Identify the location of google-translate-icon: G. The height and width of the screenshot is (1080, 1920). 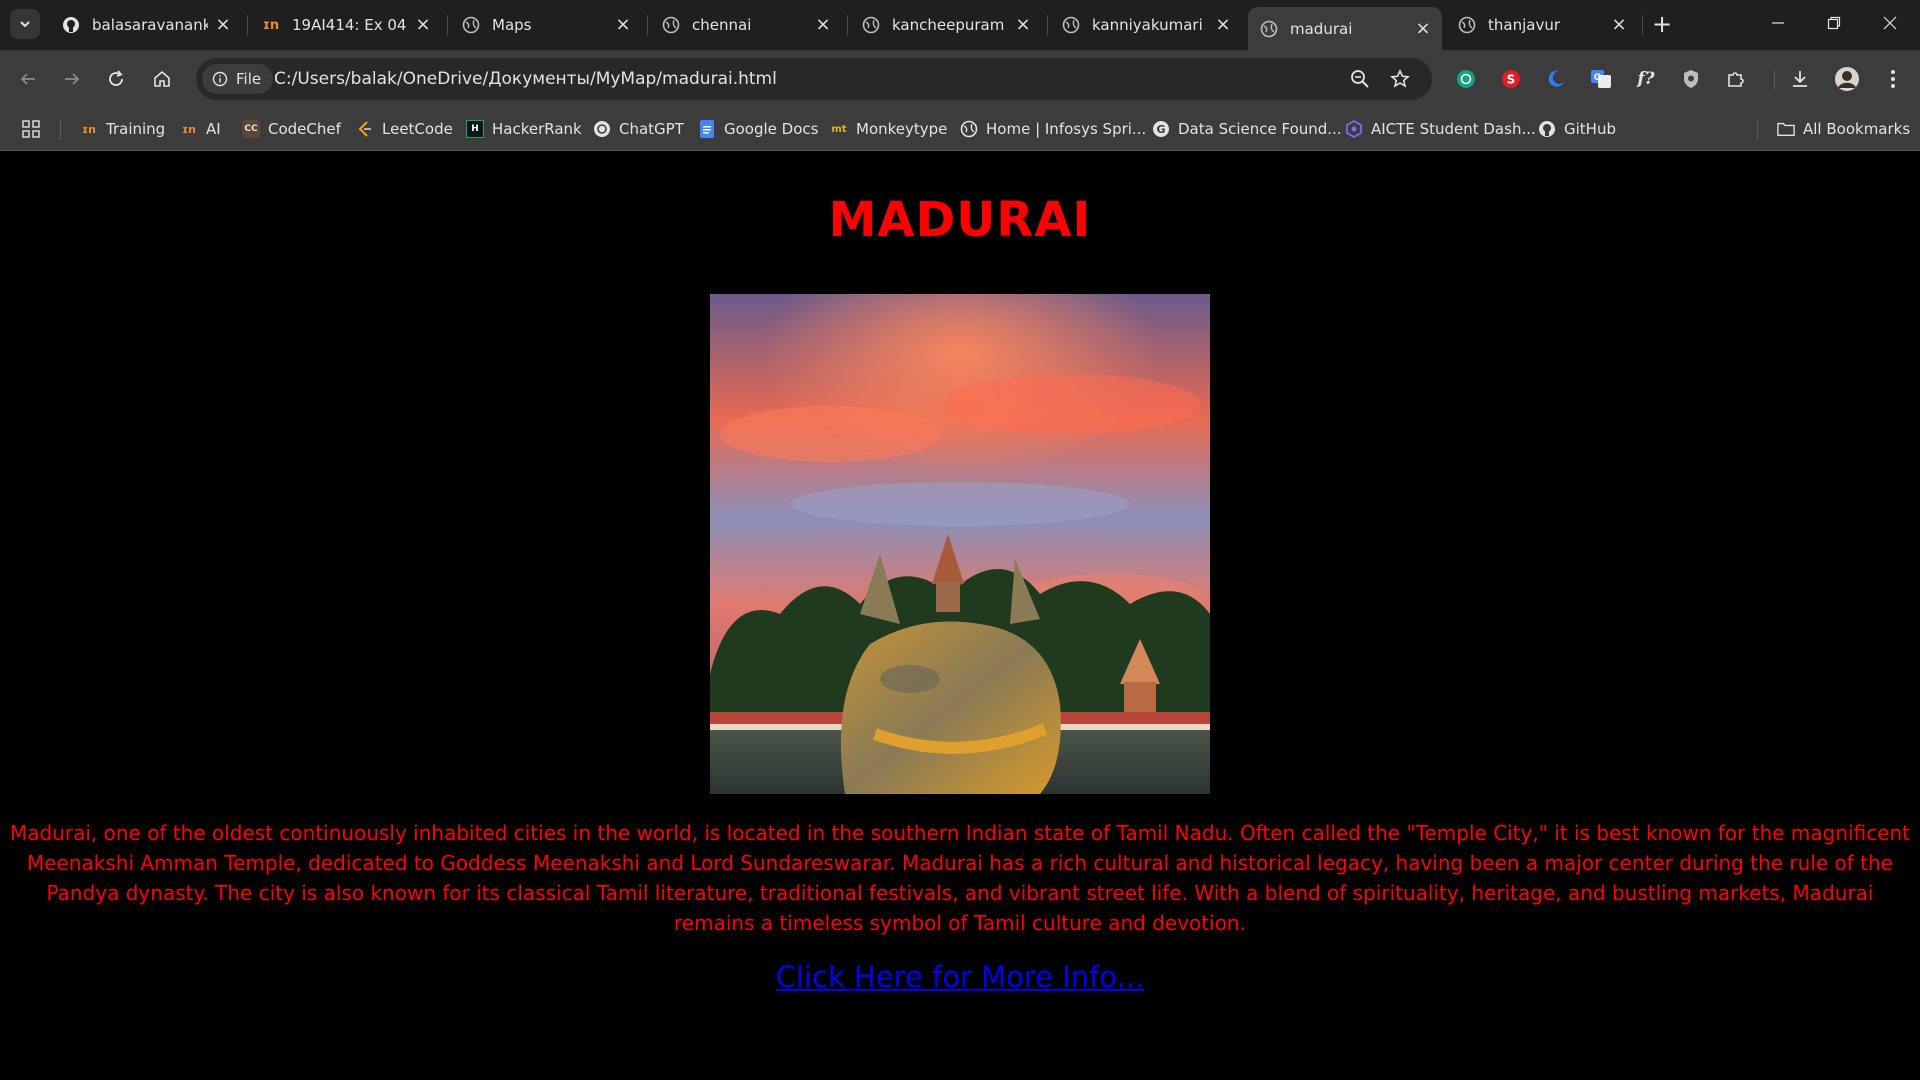
(1601, 79).